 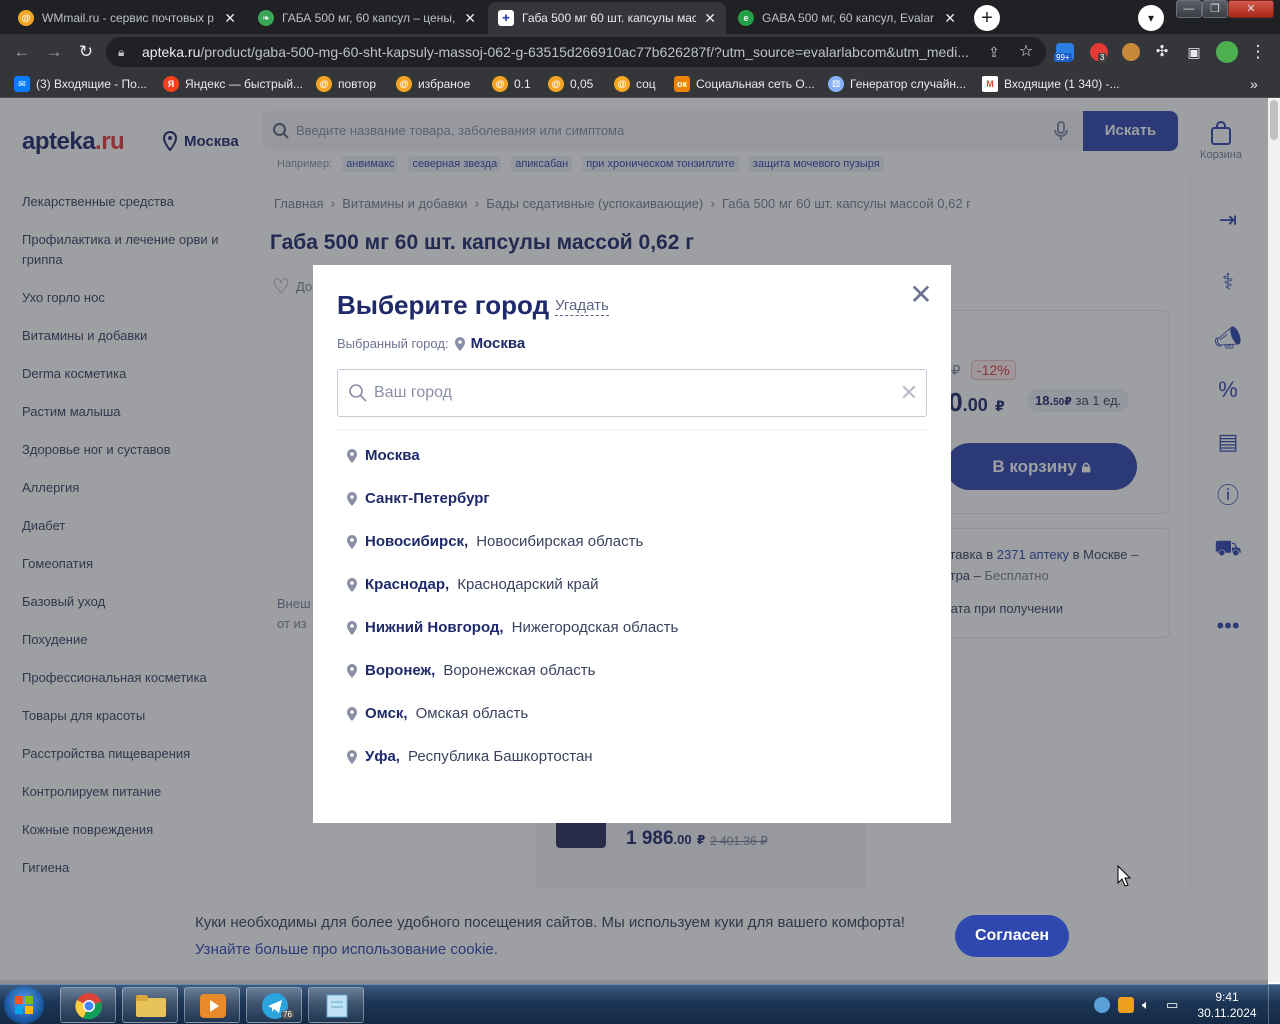 What do you see at coordinates (637, 468) in the screenshot?
I see `city-option: Москва` at bounding box center [637, 468].